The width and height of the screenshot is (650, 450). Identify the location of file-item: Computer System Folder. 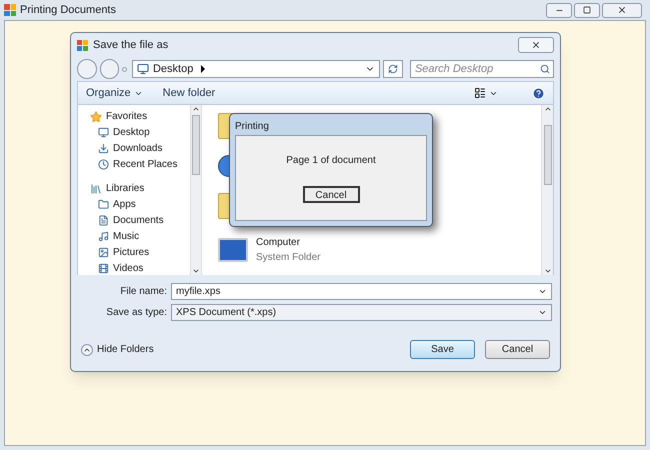
(288, 250).